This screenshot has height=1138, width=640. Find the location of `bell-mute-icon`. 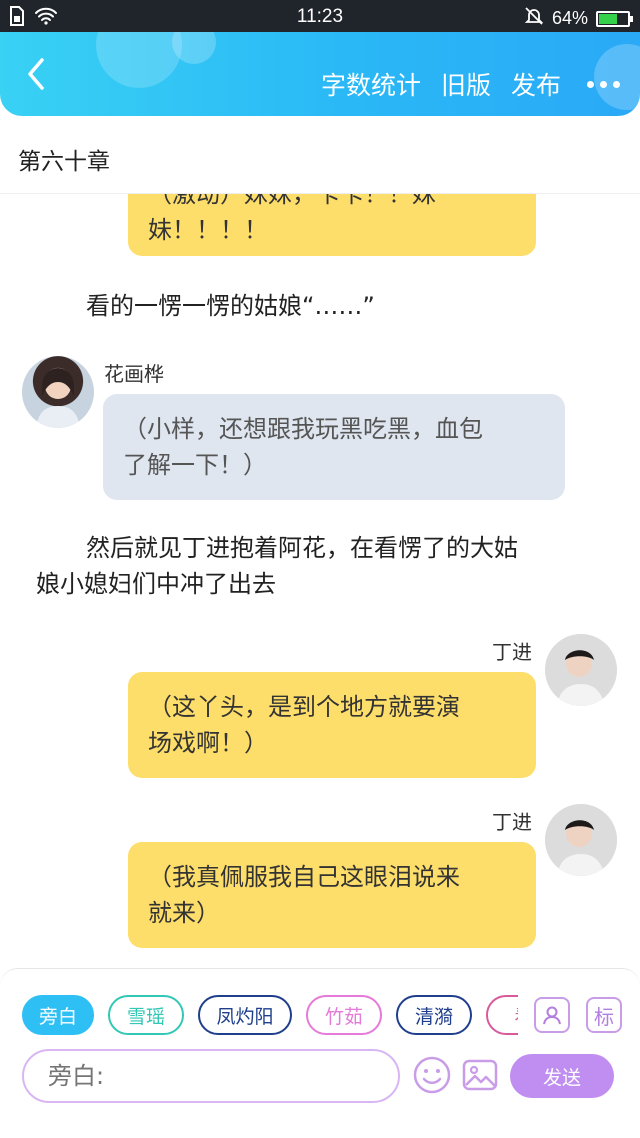

bell-mute-icon is located at coordinates (534, 18).